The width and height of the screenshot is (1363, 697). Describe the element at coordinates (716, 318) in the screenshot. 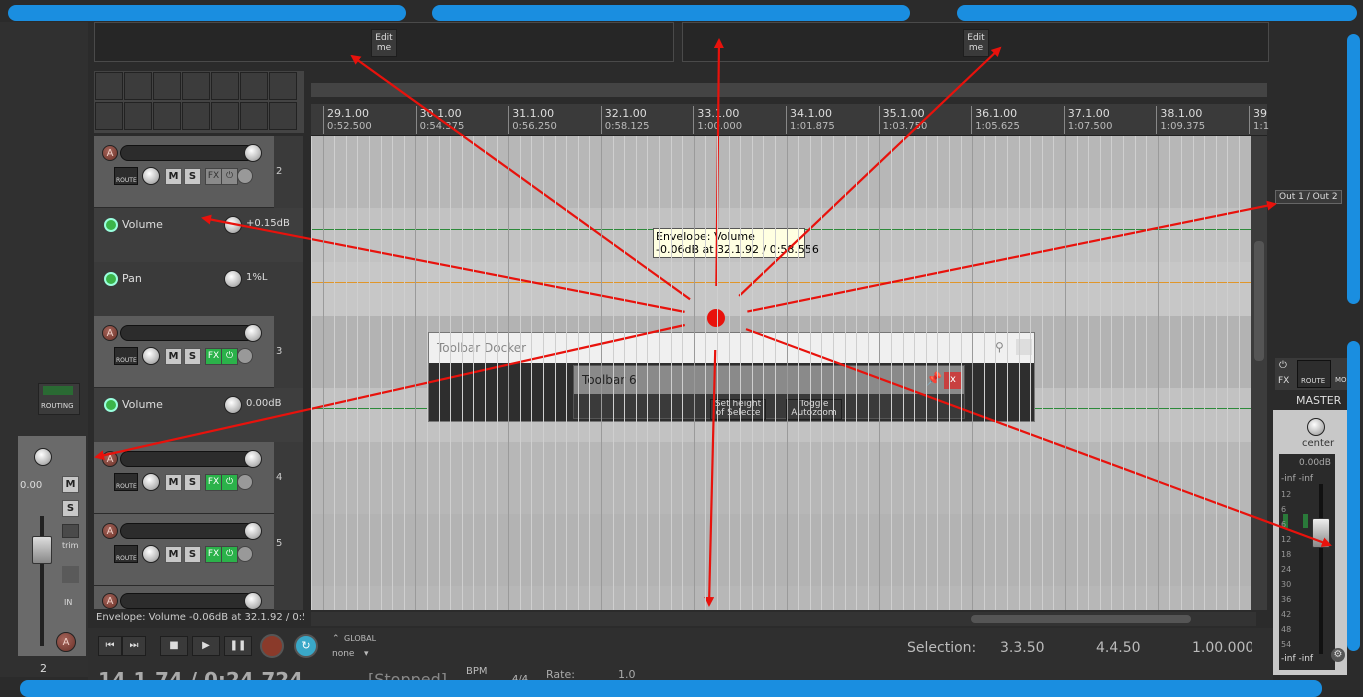

I see `annotation-center-dot` at that location.